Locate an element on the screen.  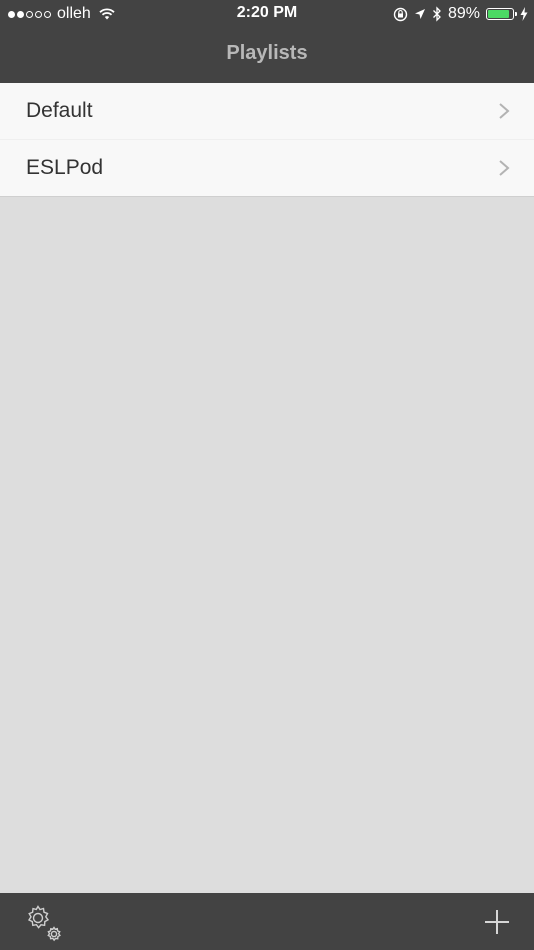
page-title: Playlists is located at coordinates (267, 53).